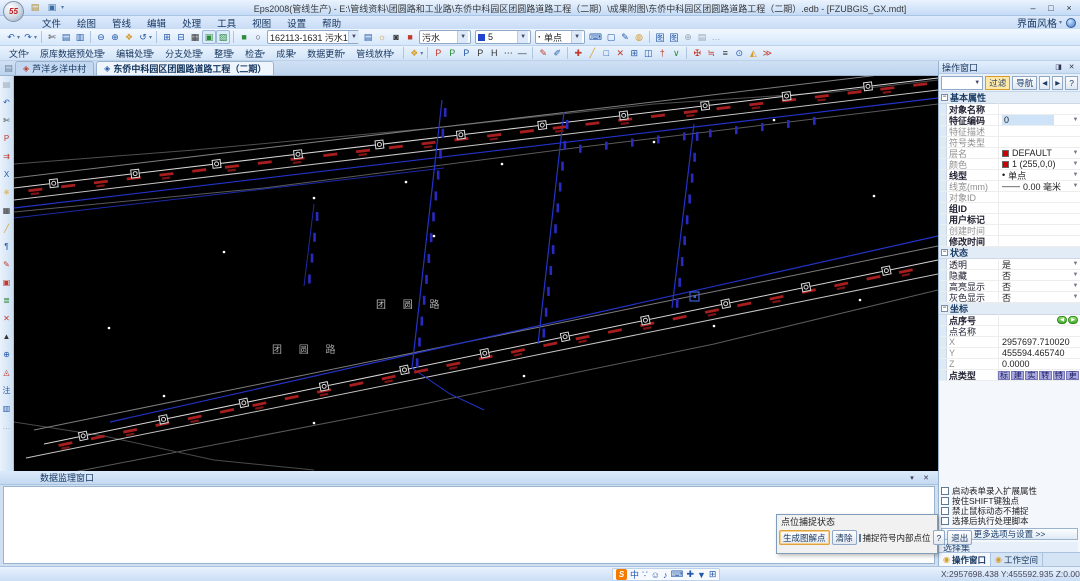  I want to click on mic-icon: ♪, so click(665, 575).